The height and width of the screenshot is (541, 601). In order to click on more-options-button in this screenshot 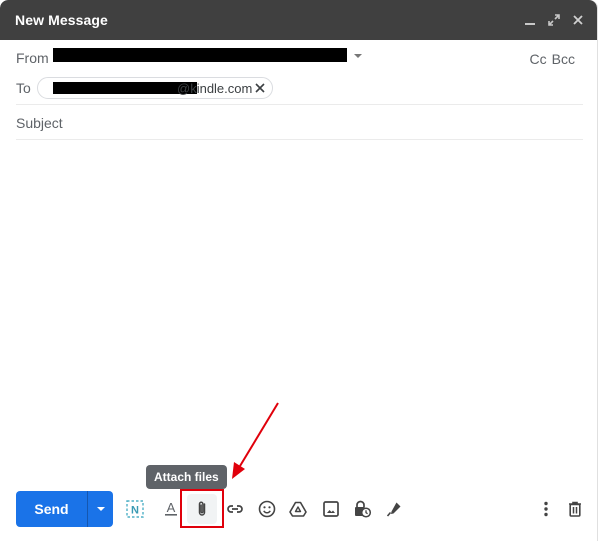, I will do `click(546, 509)`.